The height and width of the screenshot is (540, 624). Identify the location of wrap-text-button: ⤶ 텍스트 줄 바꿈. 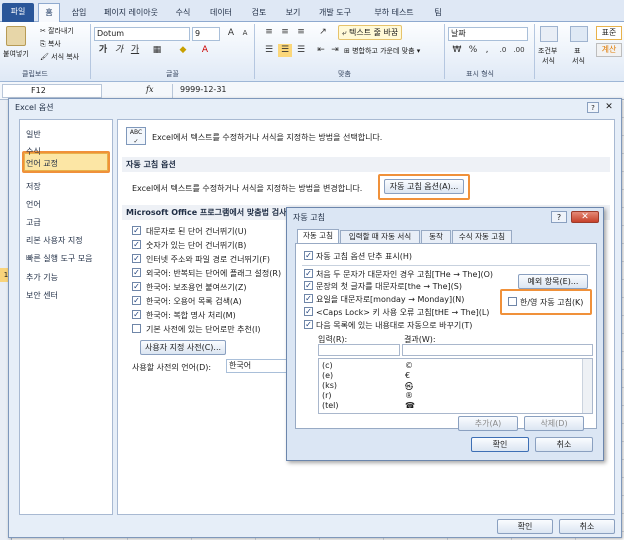
(370, 32).